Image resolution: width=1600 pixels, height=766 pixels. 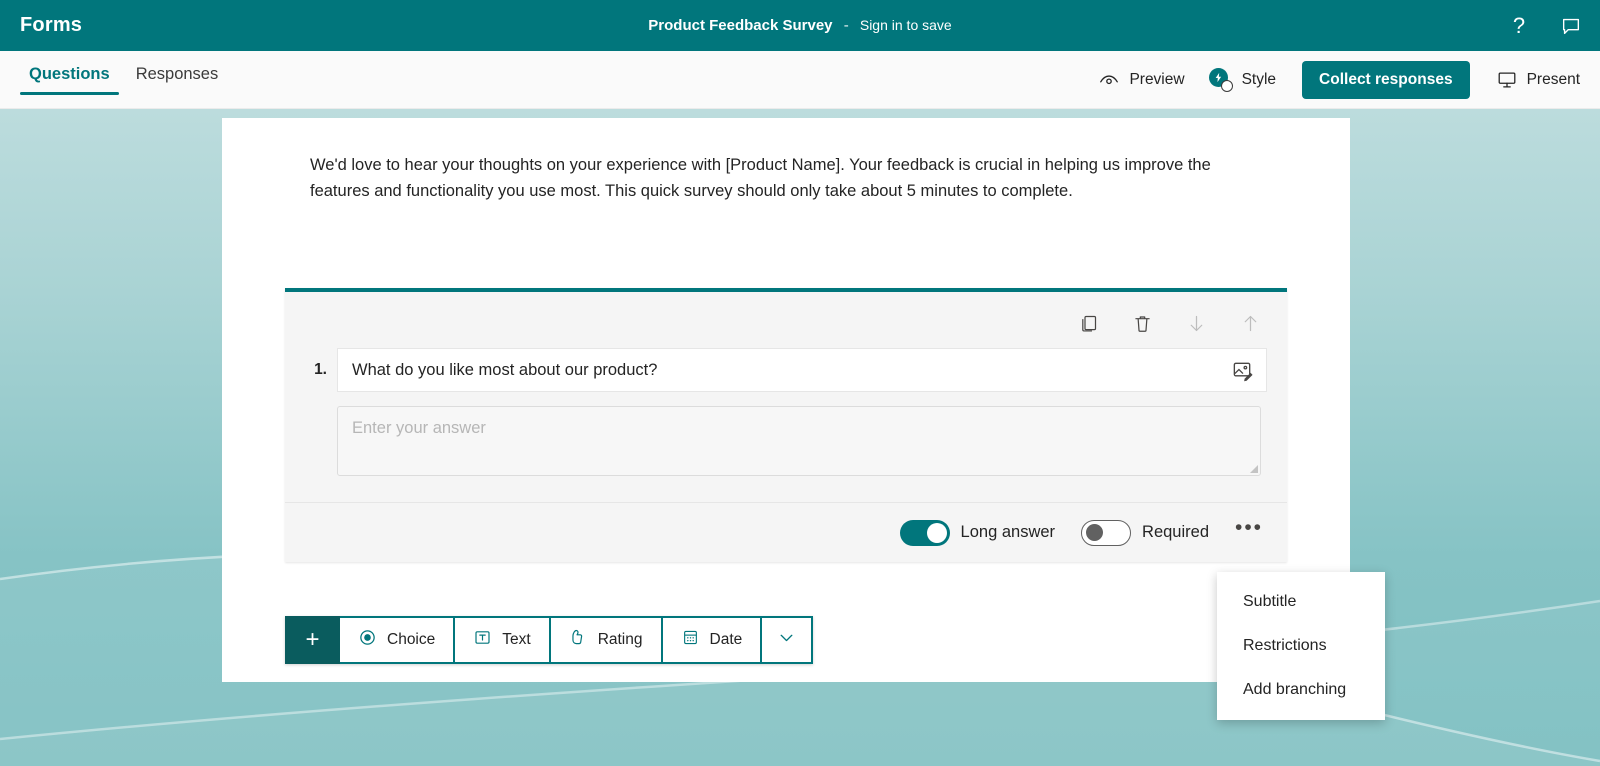 I want to click on menu-item-subtitle: Subtitle, so click(x=1301, y=602).